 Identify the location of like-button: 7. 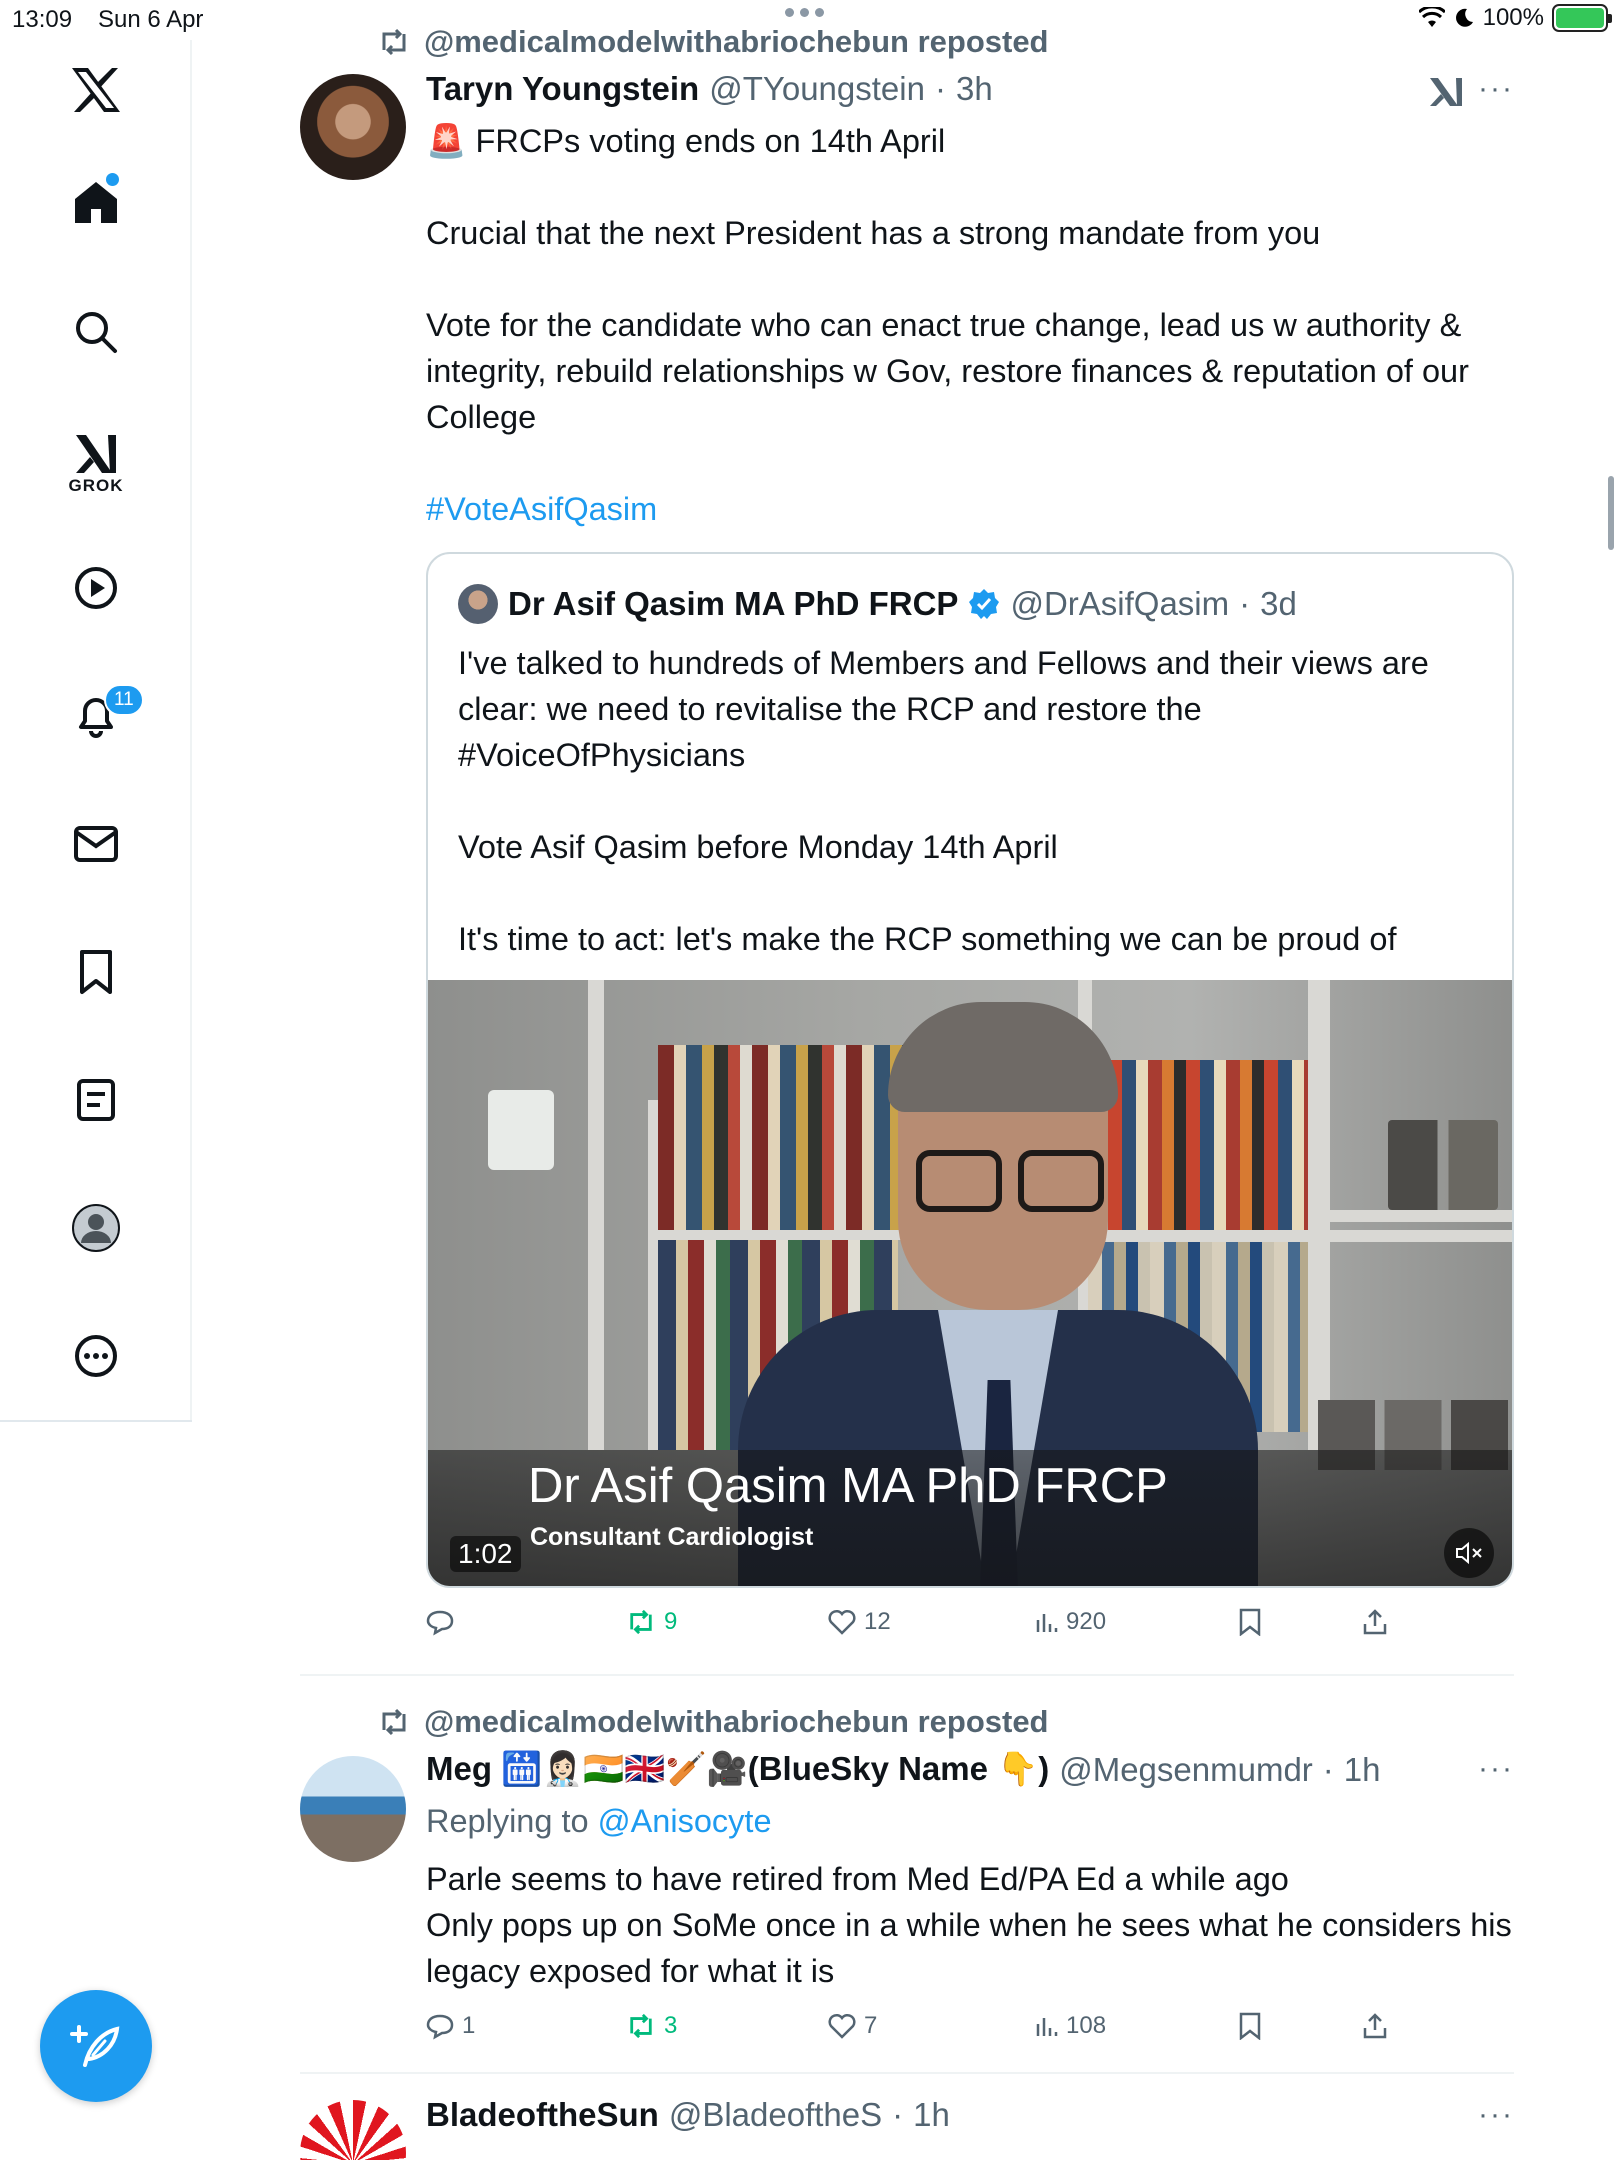
(852, 2026).